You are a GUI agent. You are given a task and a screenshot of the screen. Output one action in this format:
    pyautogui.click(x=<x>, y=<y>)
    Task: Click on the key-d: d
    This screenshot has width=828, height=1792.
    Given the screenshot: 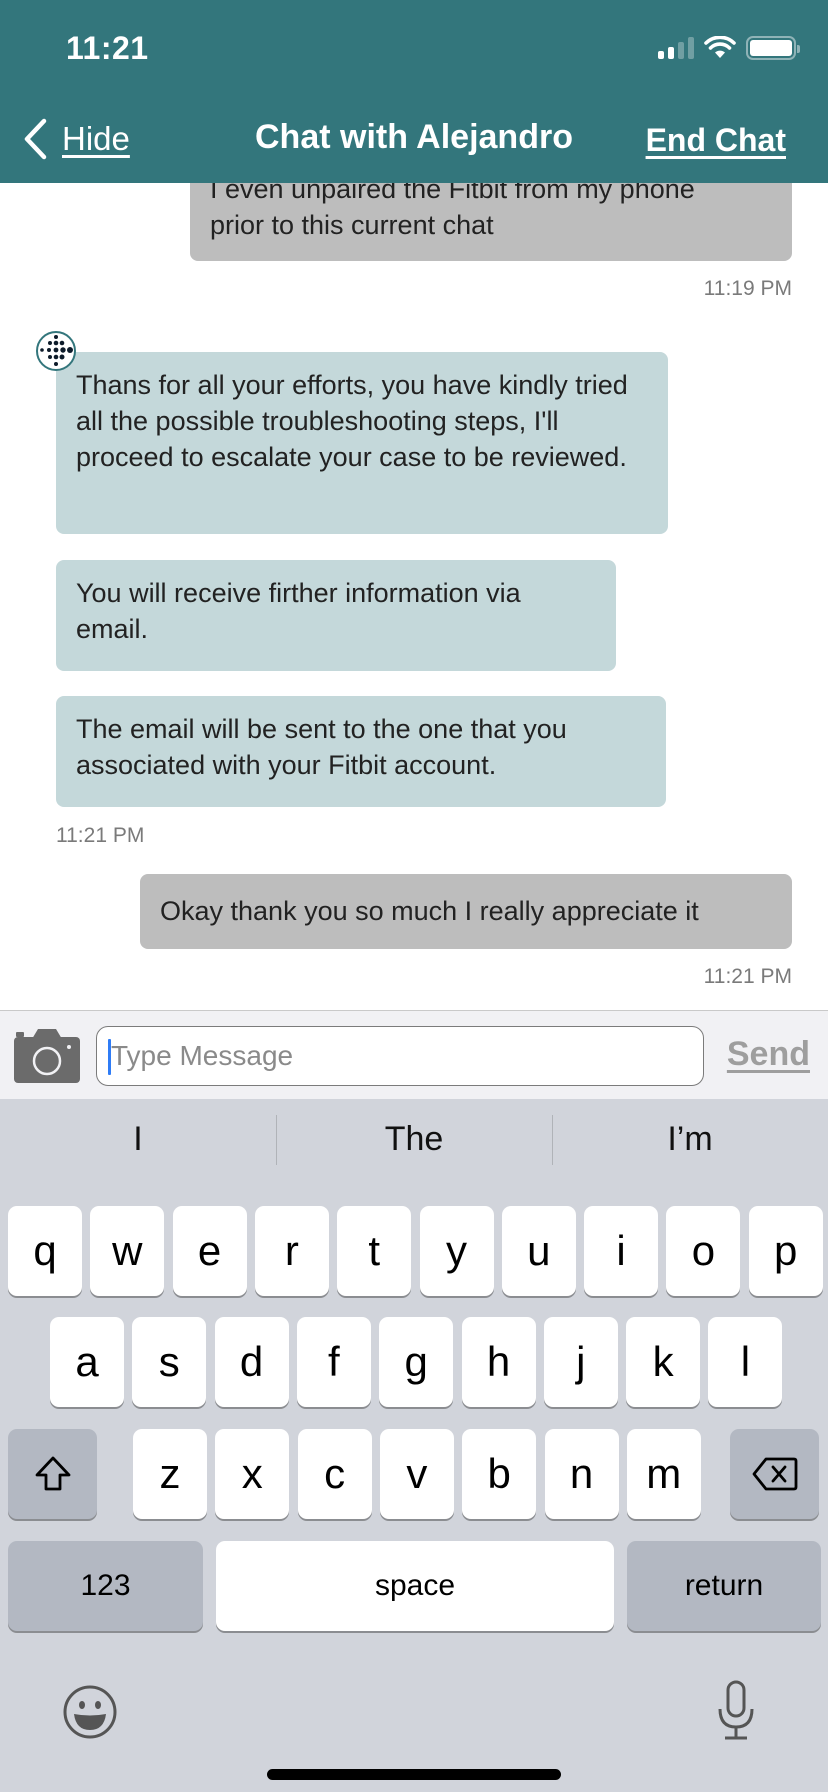 What is the action you would take?
    pyautogui.click(x=251, y=1362)
    